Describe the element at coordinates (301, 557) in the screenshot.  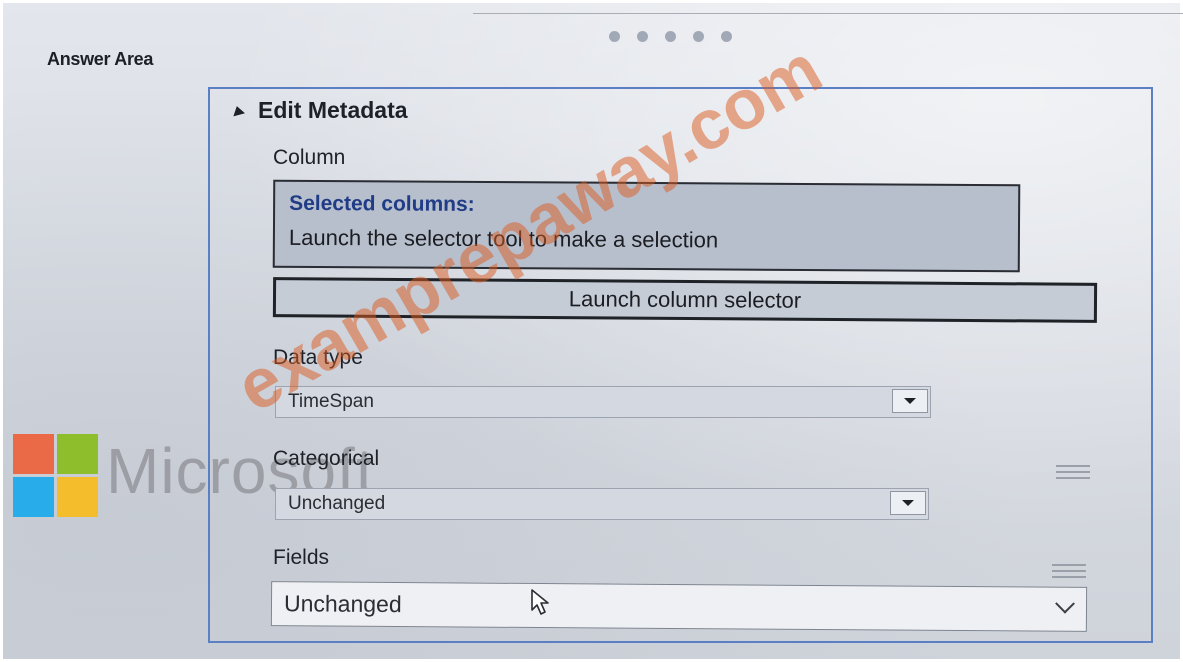
I see `fields-label: Fields` at that location.